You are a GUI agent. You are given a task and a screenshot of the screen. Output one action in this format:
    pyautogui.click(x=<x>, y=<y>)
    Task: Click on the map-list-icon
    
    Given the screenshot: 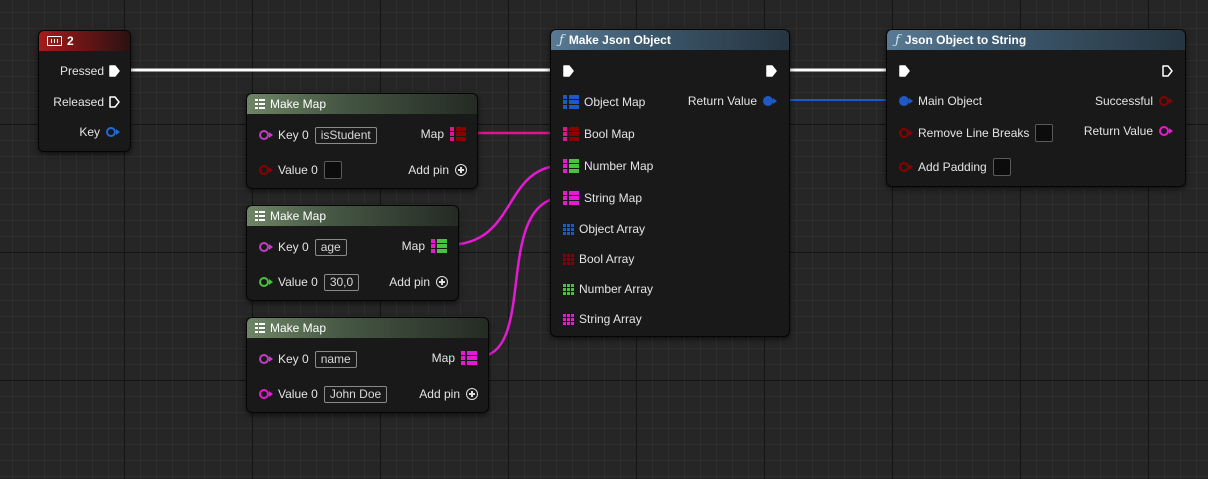 What is the action you would take?
    pyautogui.click(x=260, y=216)
    